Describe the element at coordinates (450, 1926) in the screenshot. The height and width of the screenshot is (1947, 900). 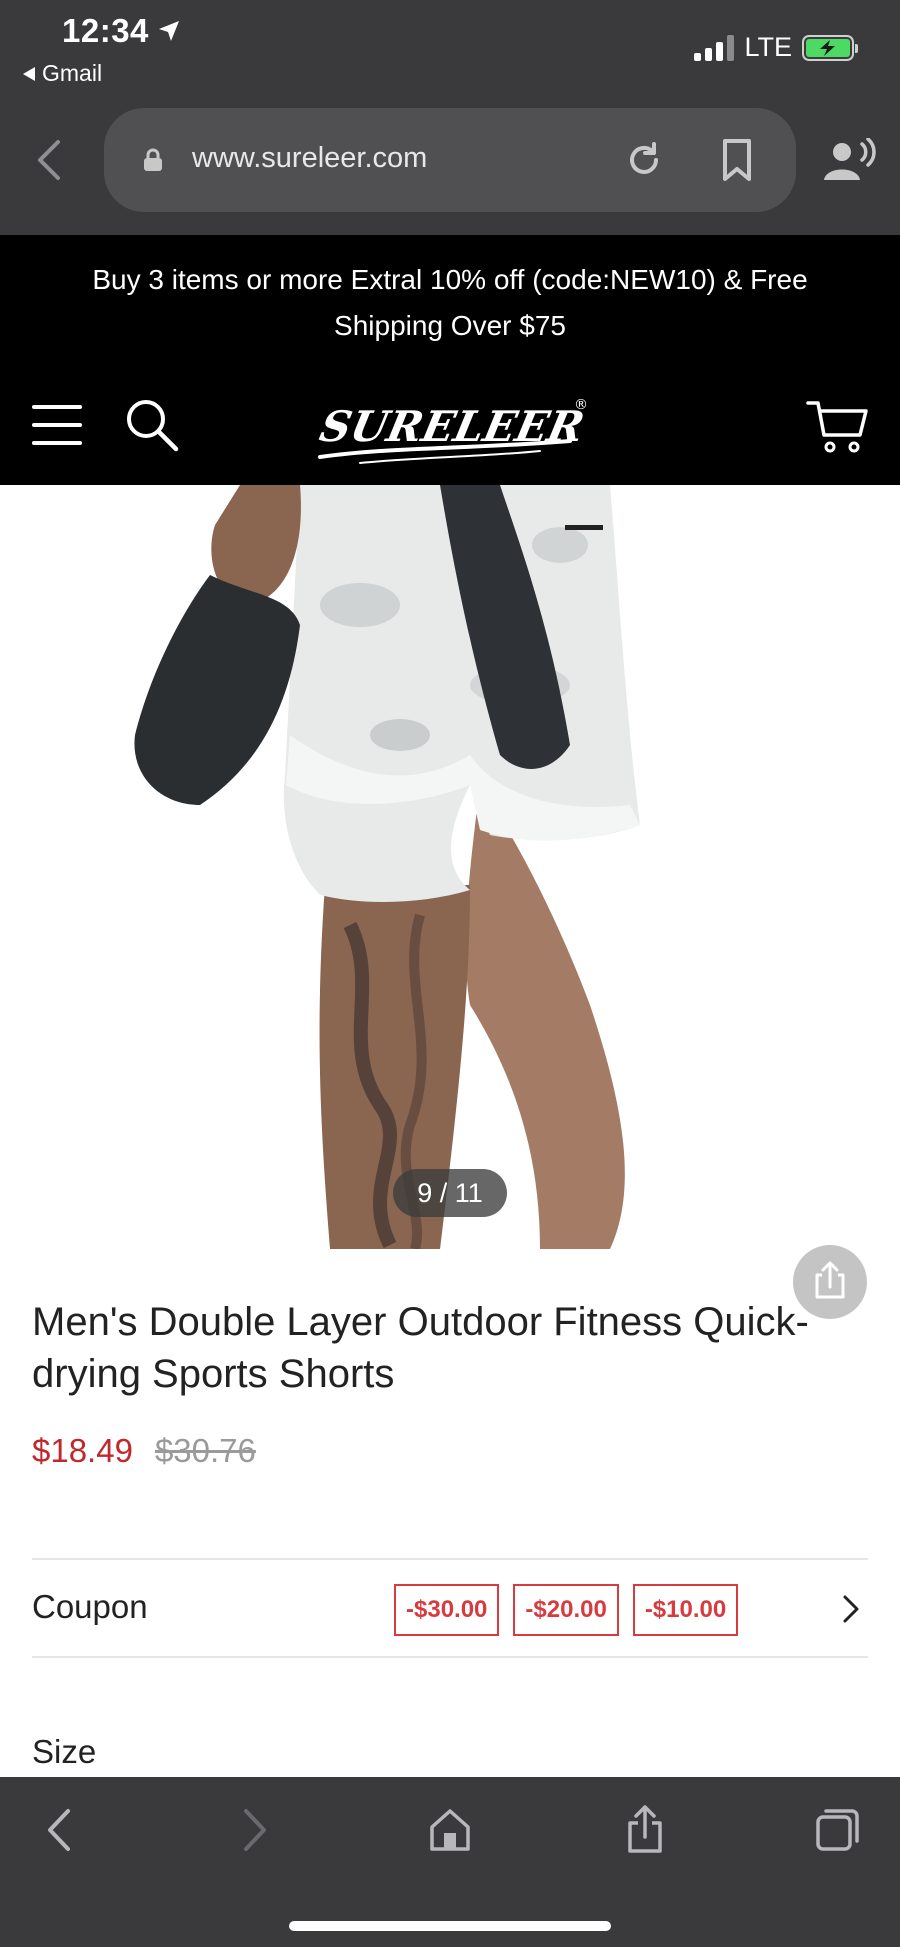
I see `home-indicator` at that location.